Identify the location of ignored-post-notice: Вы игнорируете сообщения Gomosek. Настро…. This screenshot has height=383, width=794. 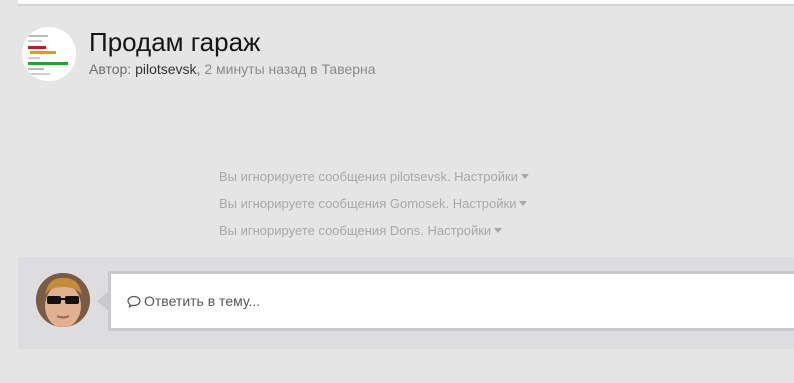
(374, 208).